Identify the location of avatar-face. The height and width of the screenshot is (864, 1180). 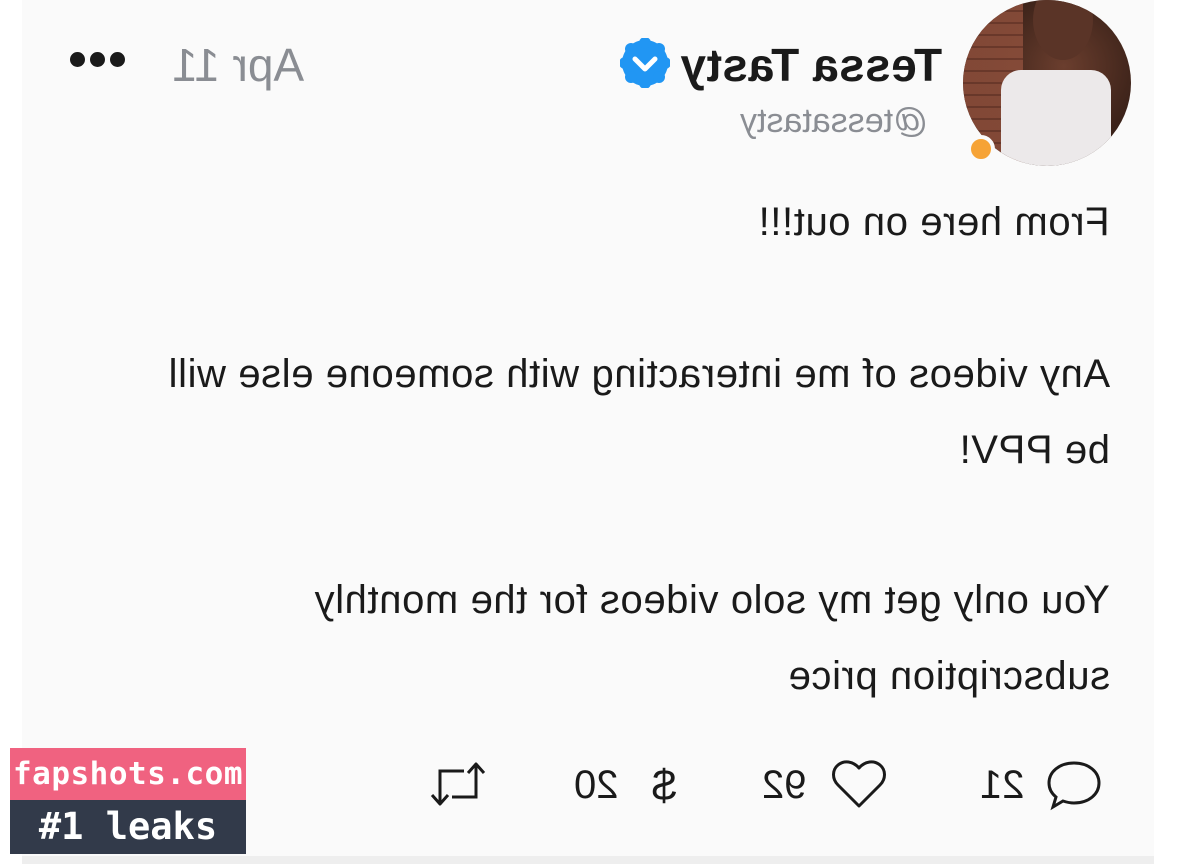
(1063, 30).